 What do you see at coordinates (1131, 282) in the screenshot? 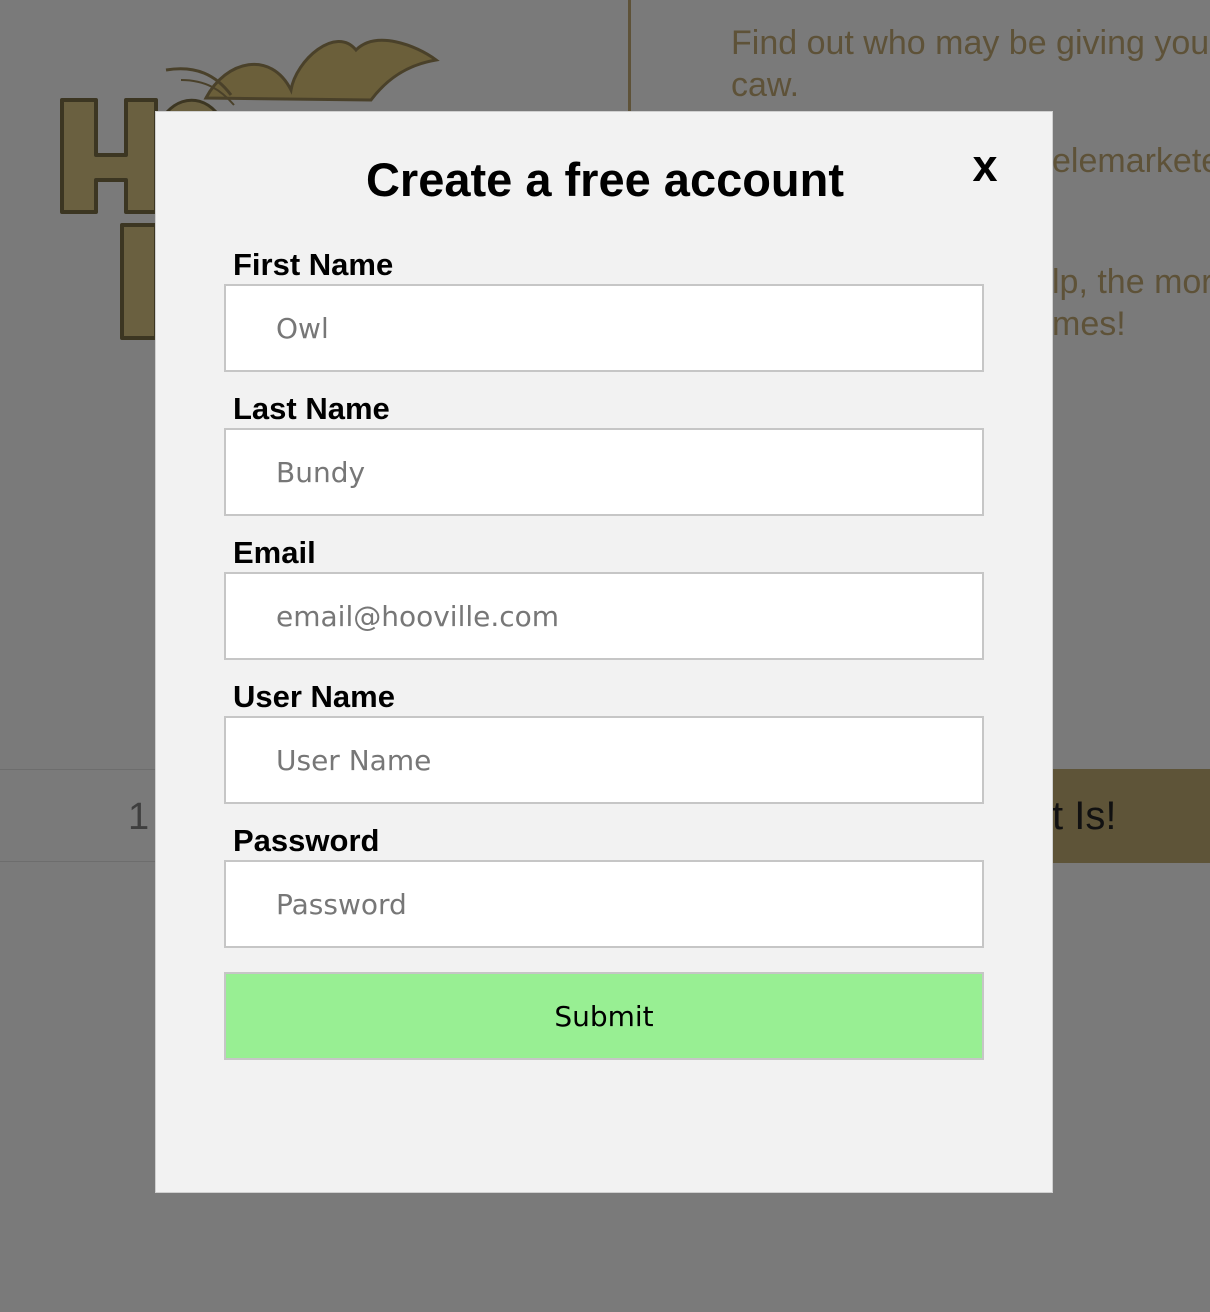
I see `feature-text-help-line-1: lp, the more` at bounding box center [1131, 282].